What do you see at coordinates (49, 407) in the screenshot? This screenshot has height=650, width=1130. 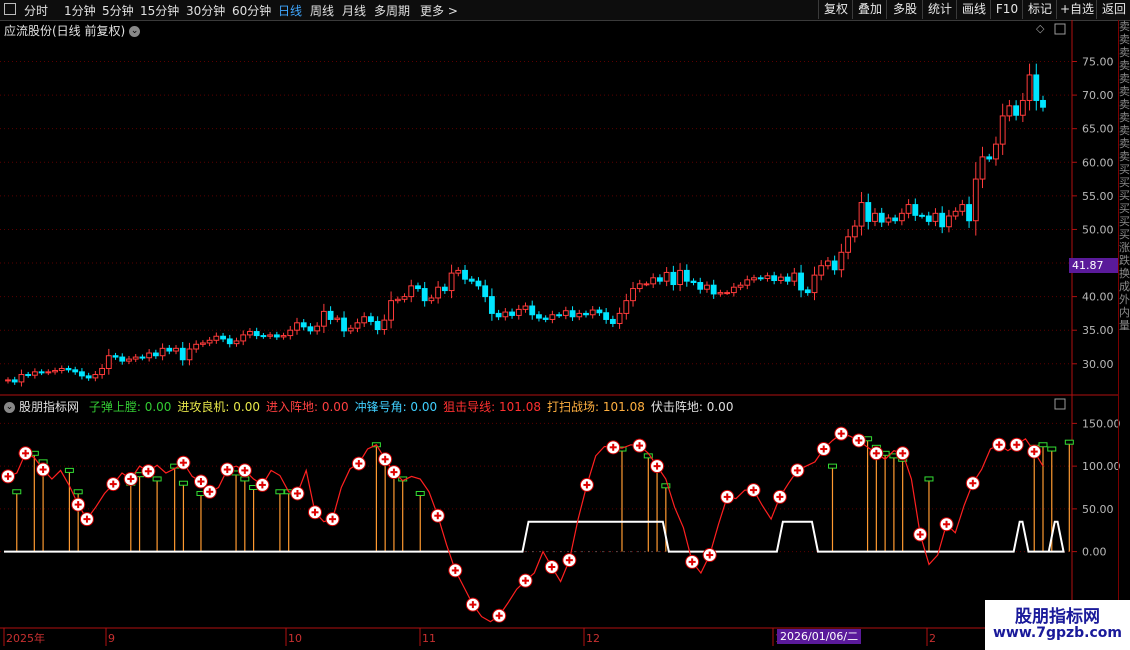 I see `indicator-name: 股朋指标网` at bounding box center [49, 407].